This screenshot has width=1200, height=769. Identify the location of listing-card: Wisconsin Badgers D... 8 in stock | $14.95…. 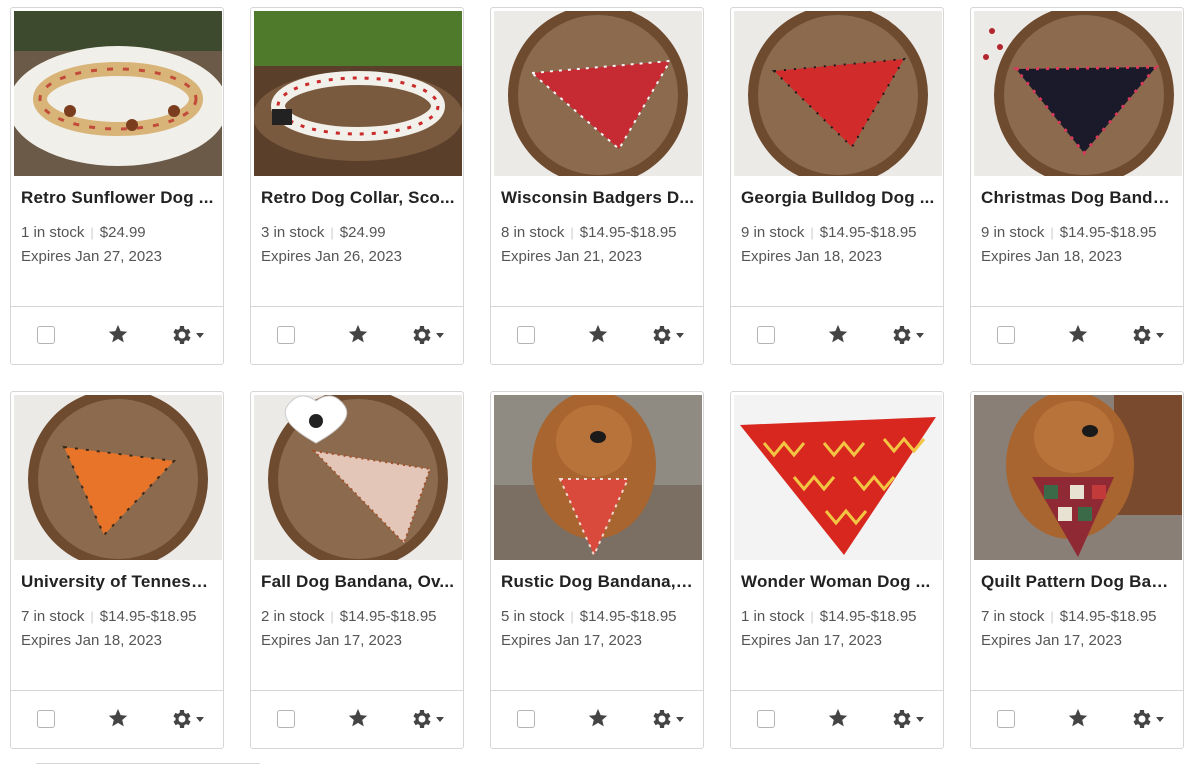
(597, 186).